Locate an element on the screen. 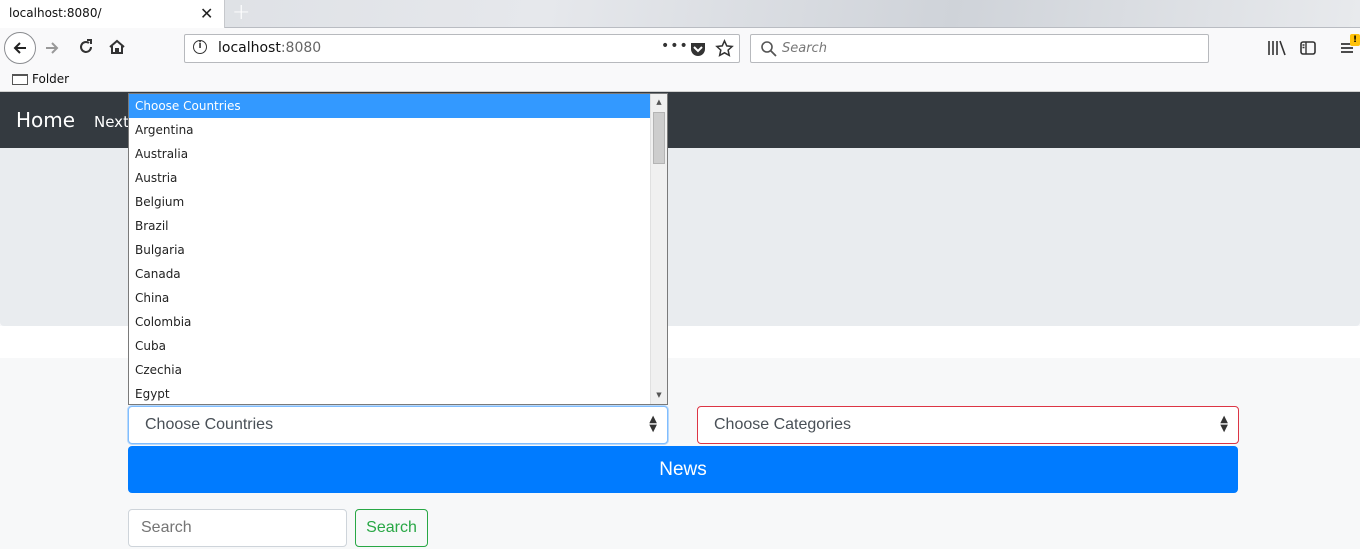 This screenshot has height=549, width=1360. home-icon is located at coordinates (117, 47).